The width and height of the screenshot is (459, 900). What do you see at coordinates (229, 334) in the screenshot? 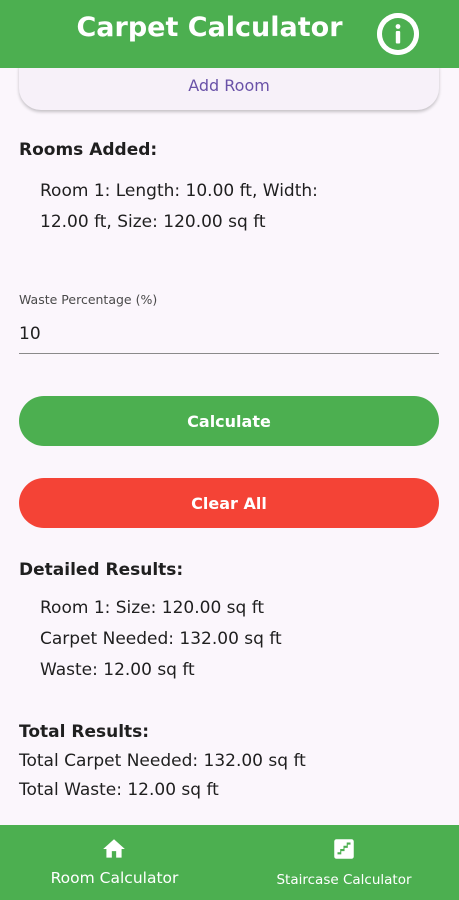
I see `waste-percentage-input` at bounding box center [229, 334].